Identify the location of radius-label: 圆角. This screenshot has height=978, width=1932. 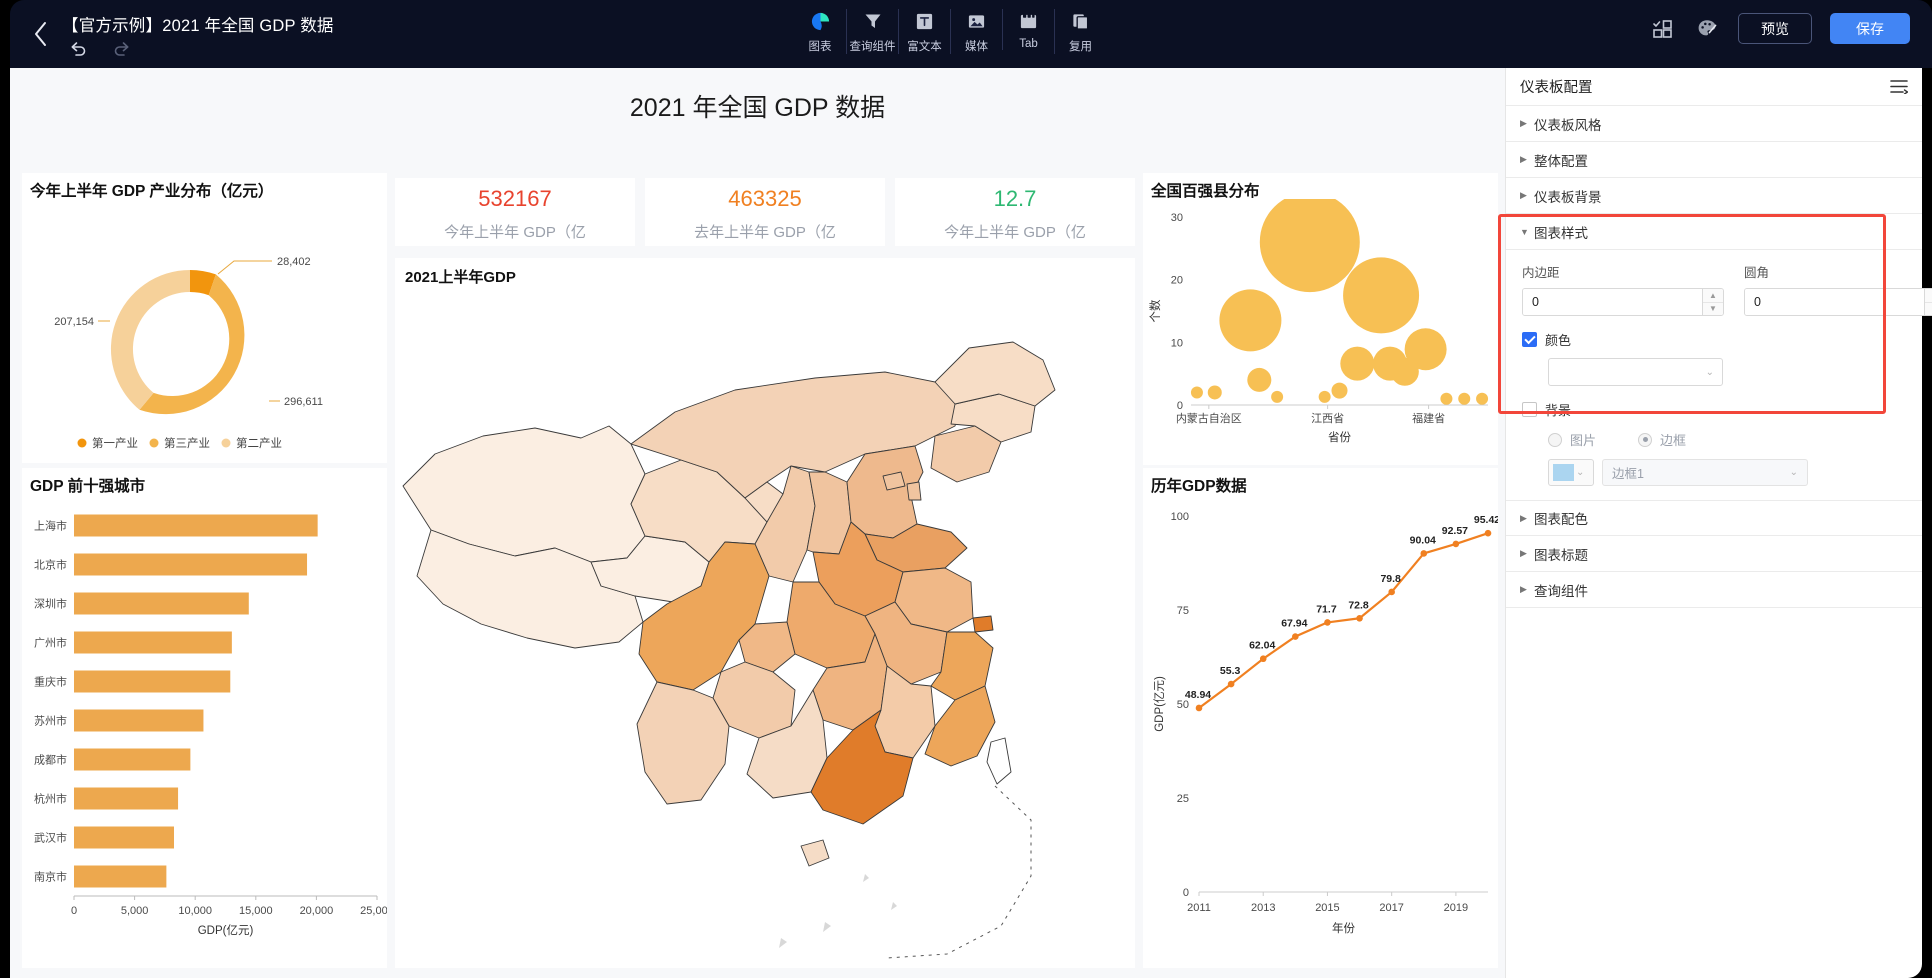
(1757, 273).